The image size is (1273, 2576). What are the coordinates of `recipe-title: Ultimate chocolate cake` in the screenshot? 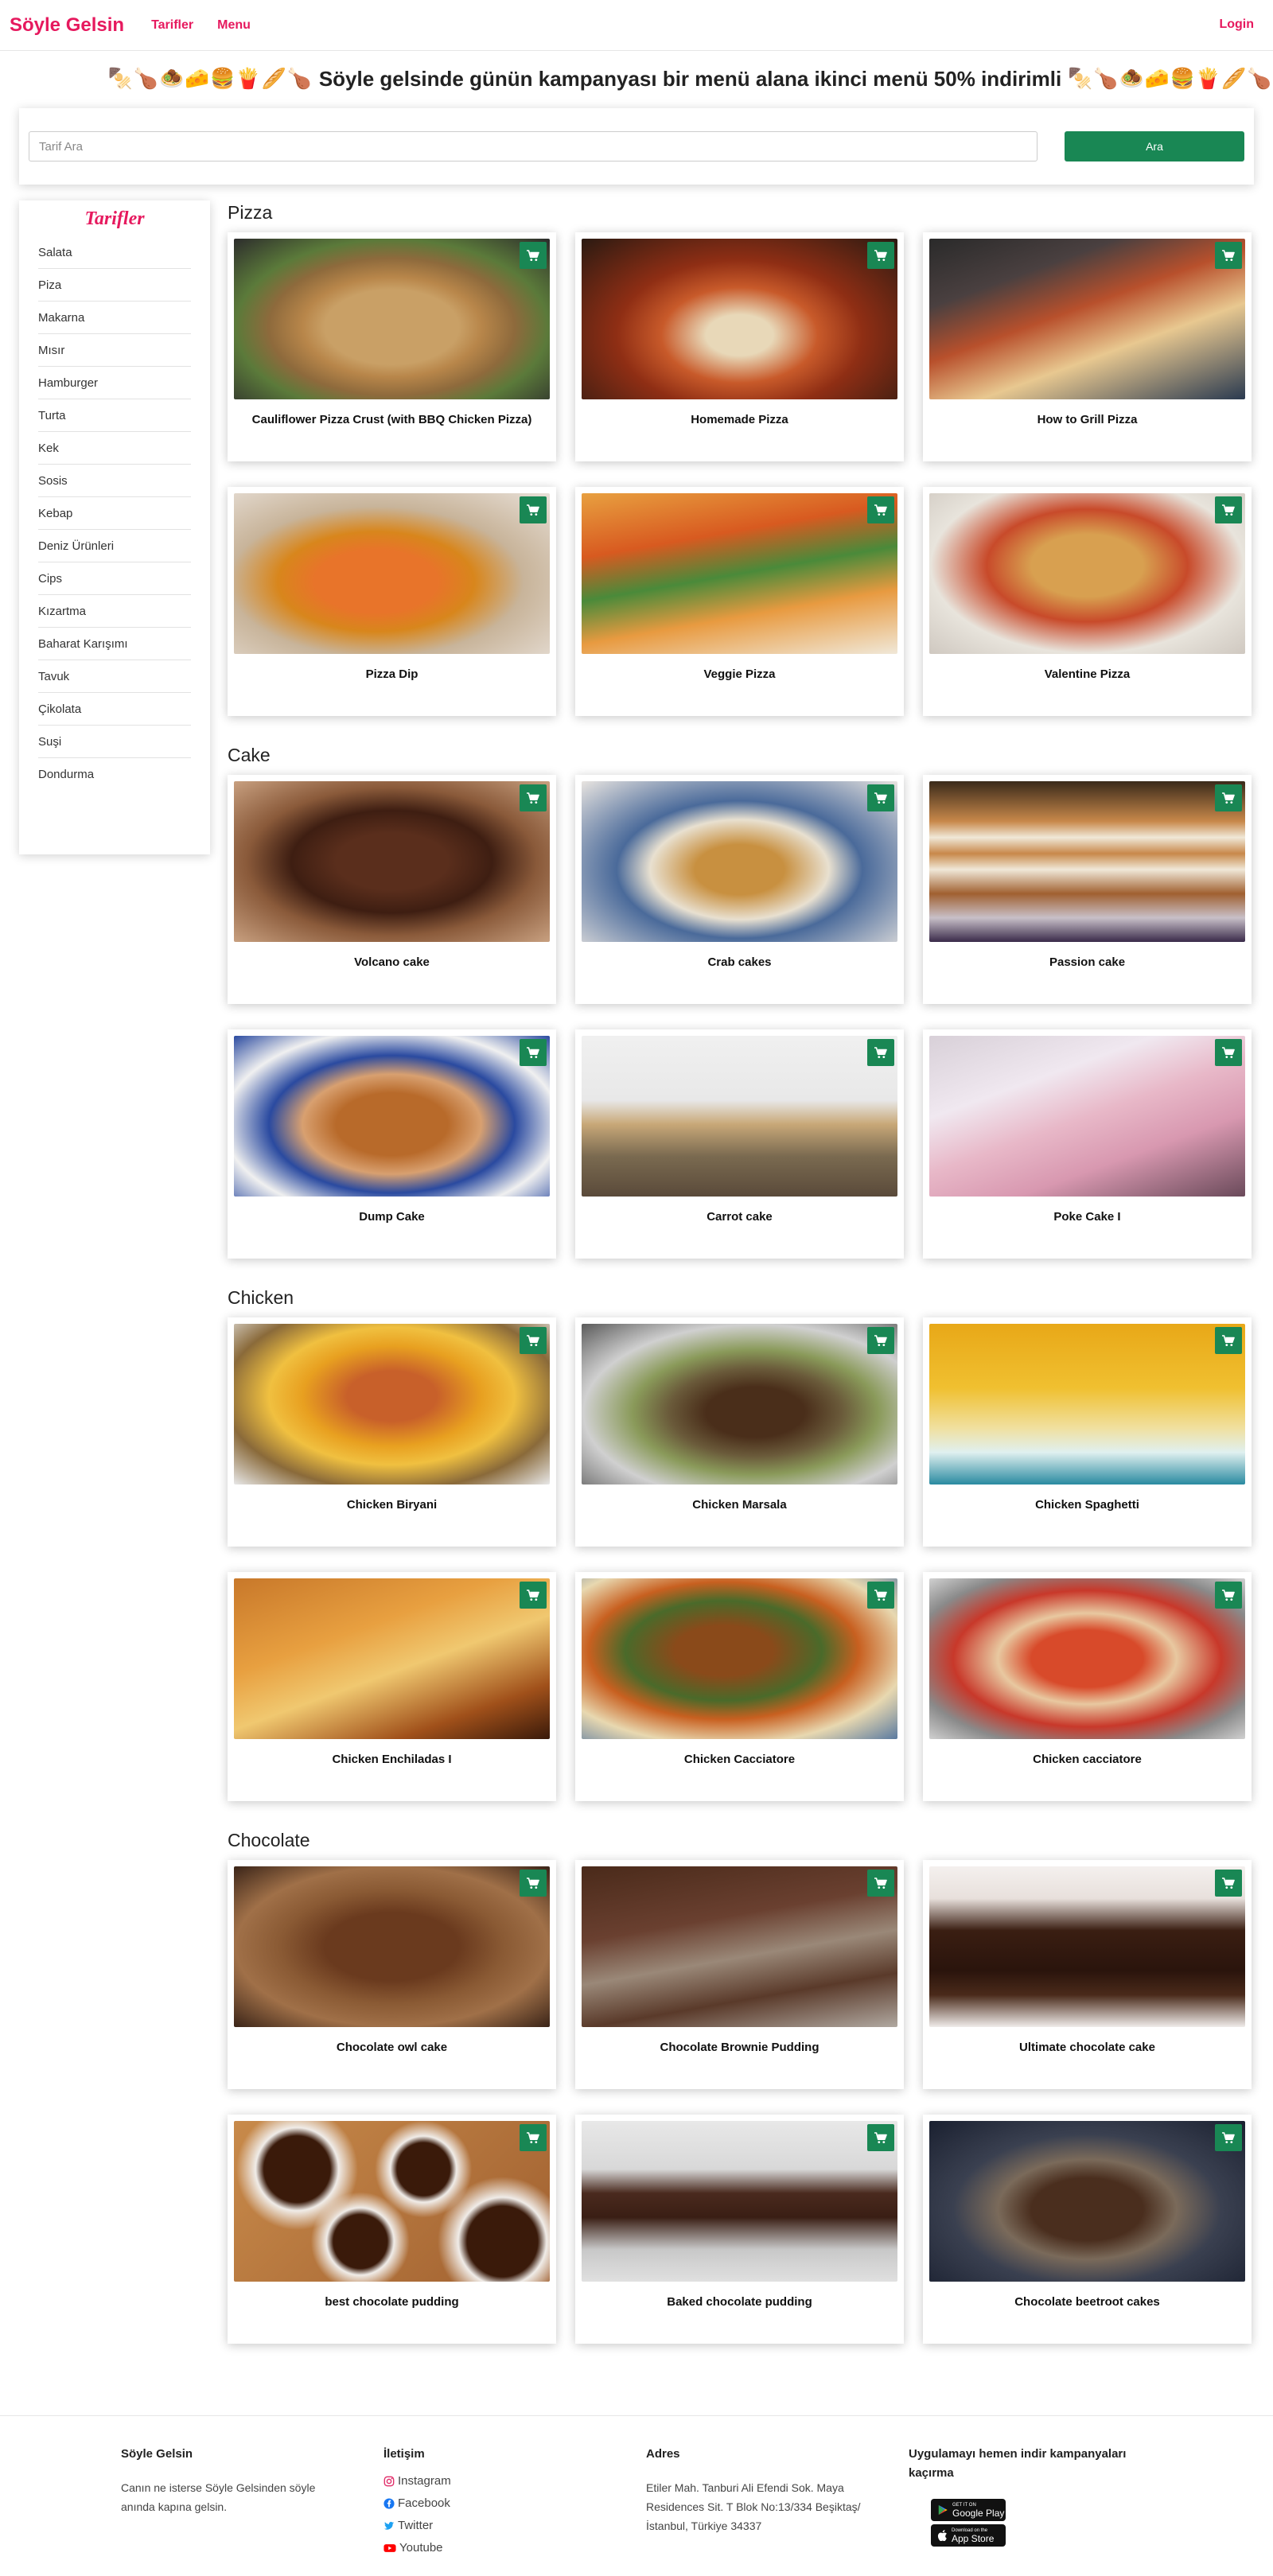 It's located at (1087, 2042).